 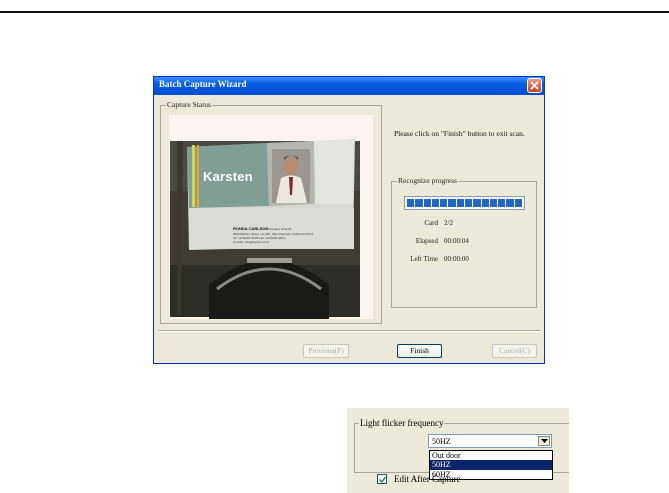 I want to click on cancel-button: Cancel(C), so click(x=514, y=351).